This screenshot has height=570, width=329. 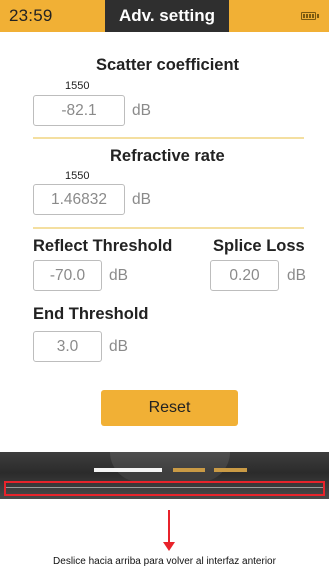 I want to click on scatter-wavelength-label: 1550, so click(x=77, y=86).